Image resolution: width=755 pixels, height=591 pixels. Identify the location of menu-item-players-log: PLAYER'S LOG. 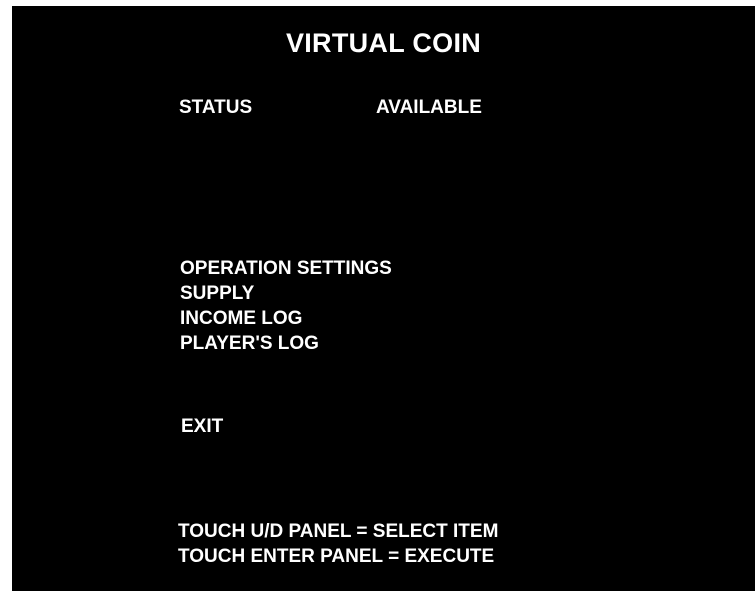
(286, 343).